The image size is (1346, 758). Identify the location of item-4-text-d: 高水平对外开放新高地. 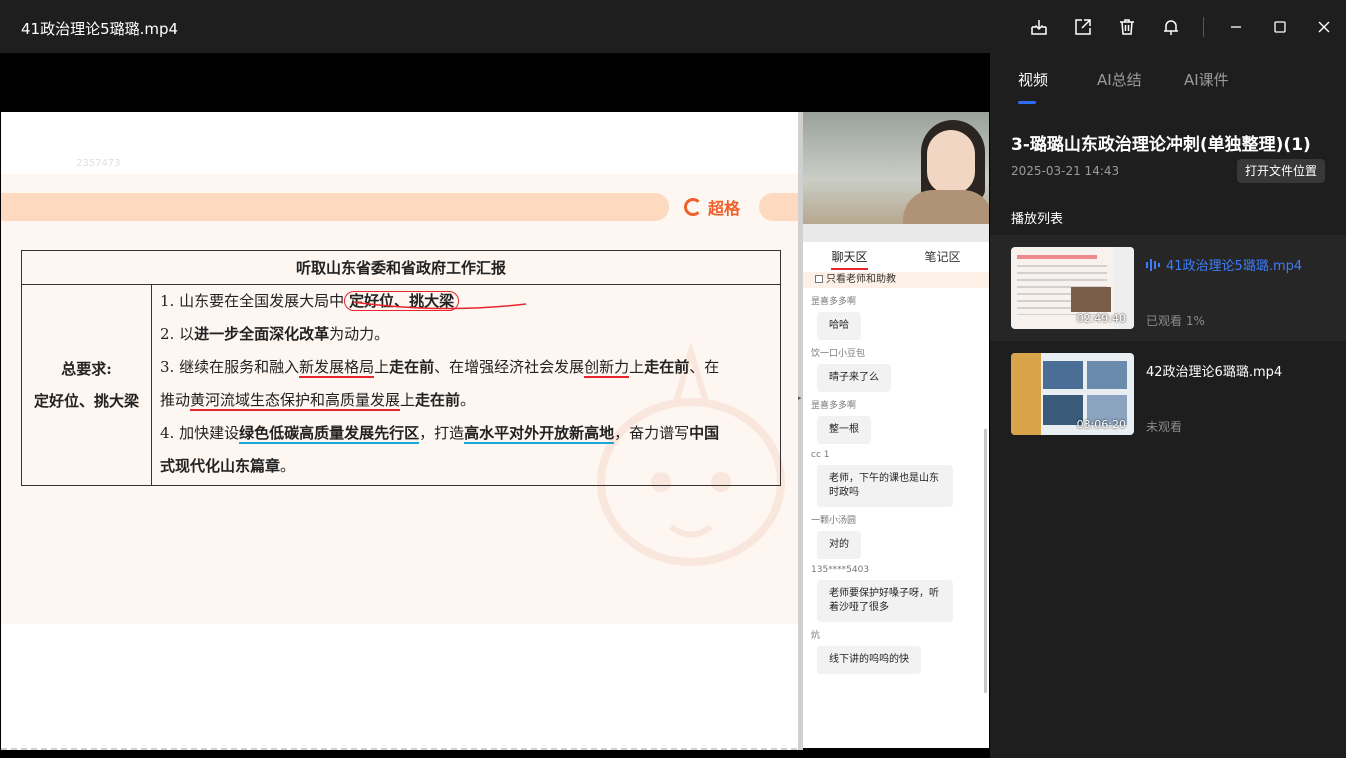
(539, 434).